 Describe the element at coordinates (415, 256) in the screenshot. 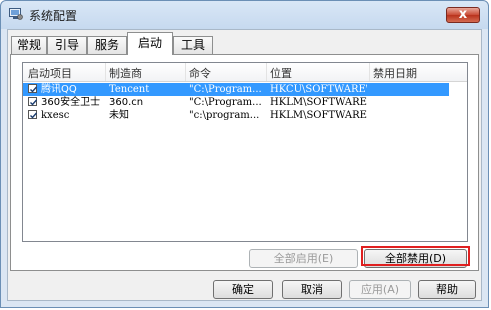

I see `annotation-highlight-box` at that location.